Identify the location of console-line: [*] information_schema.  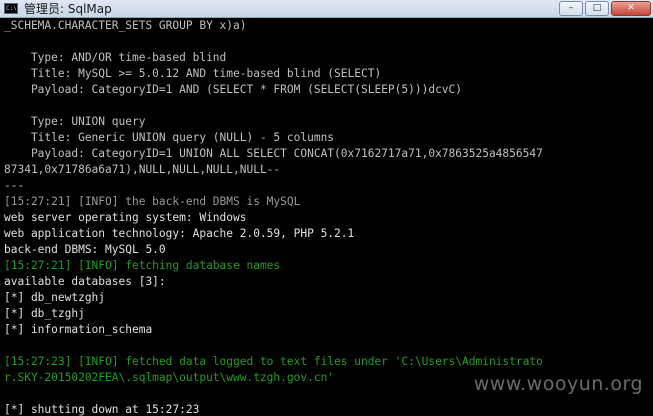
(78, 329).